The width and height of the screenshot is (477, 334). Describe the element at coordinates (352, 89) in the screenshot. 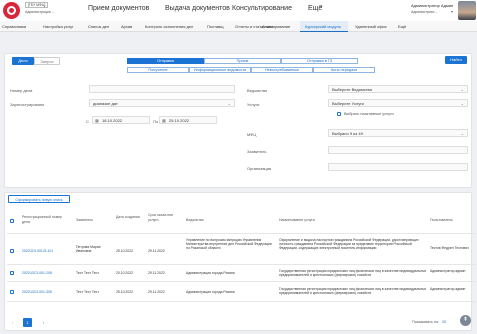

I see `agency-select-value: Выберите Ведомства` at that location.